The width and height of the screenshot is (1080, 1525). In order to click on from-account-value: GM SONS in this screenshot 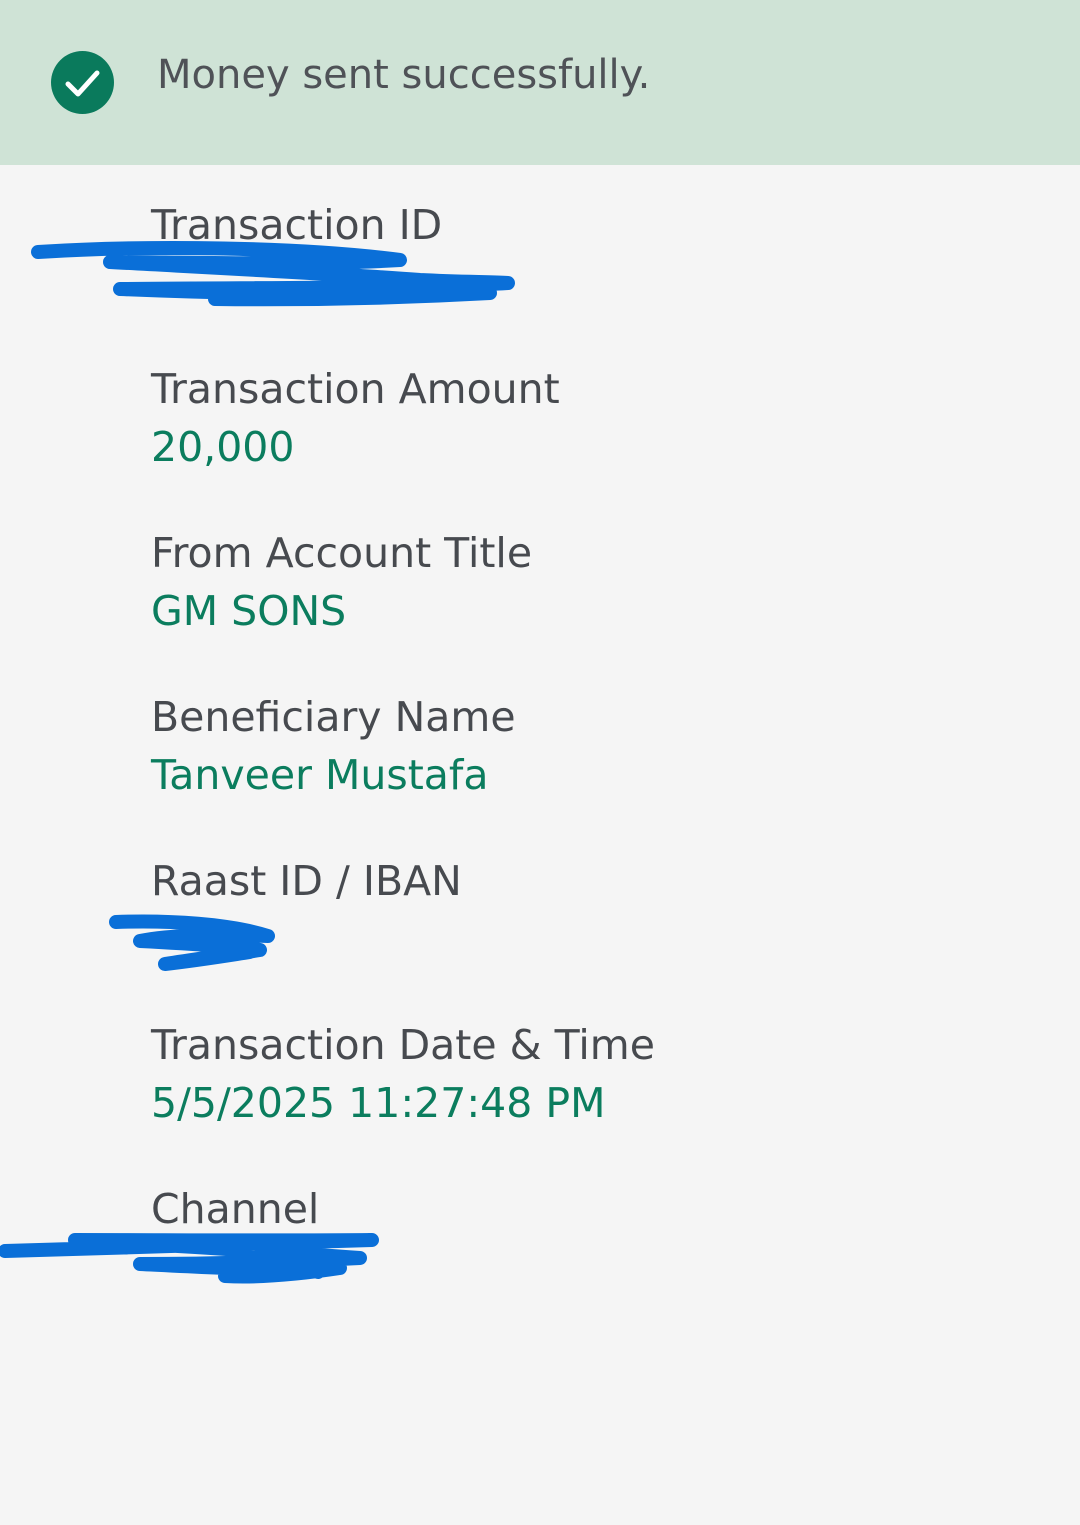, I will do `click(249, 611)`.